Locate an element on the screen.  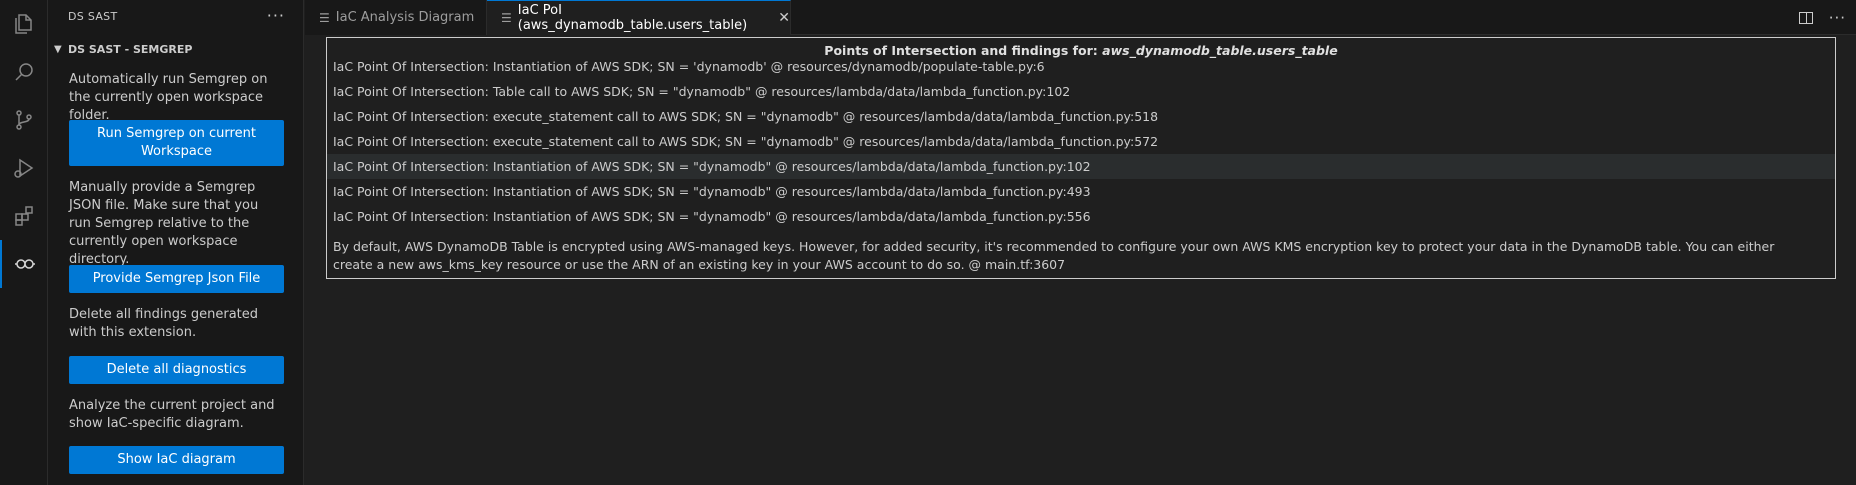
show-iac-diagram-button: Show IaC diagram is located at coordinates (176, 460).